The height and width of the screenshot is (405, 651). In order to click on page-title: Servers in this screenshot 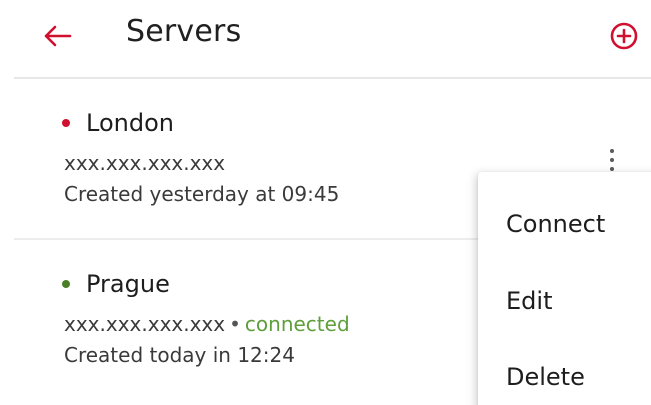, I will do `click(184, 31)`.